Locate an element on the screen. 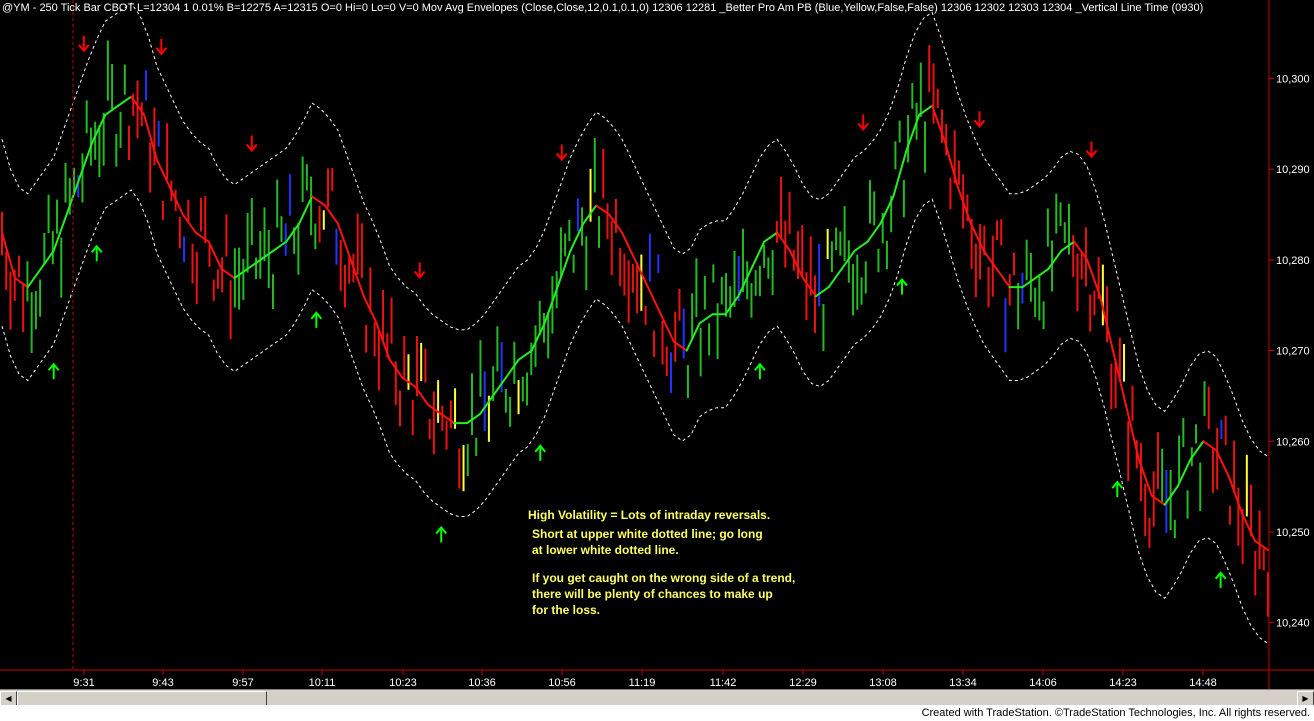  scroll-right-button: ▶ is located at coordinates (1305, 698).